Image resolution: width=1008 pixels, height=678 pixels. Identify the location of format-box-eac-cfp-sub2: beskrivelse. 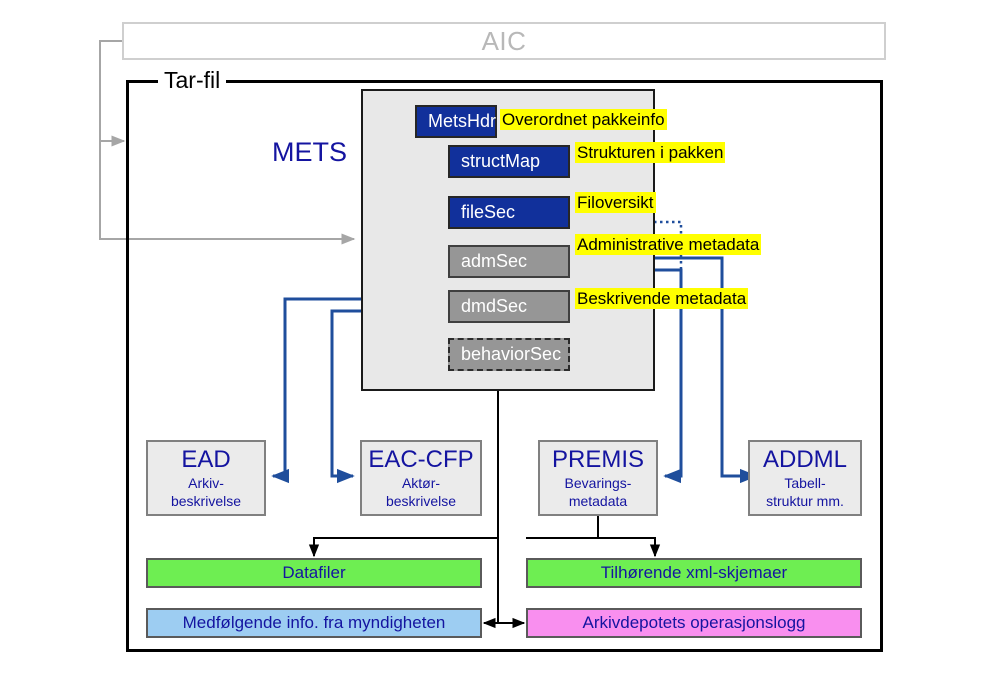
(421, 501).